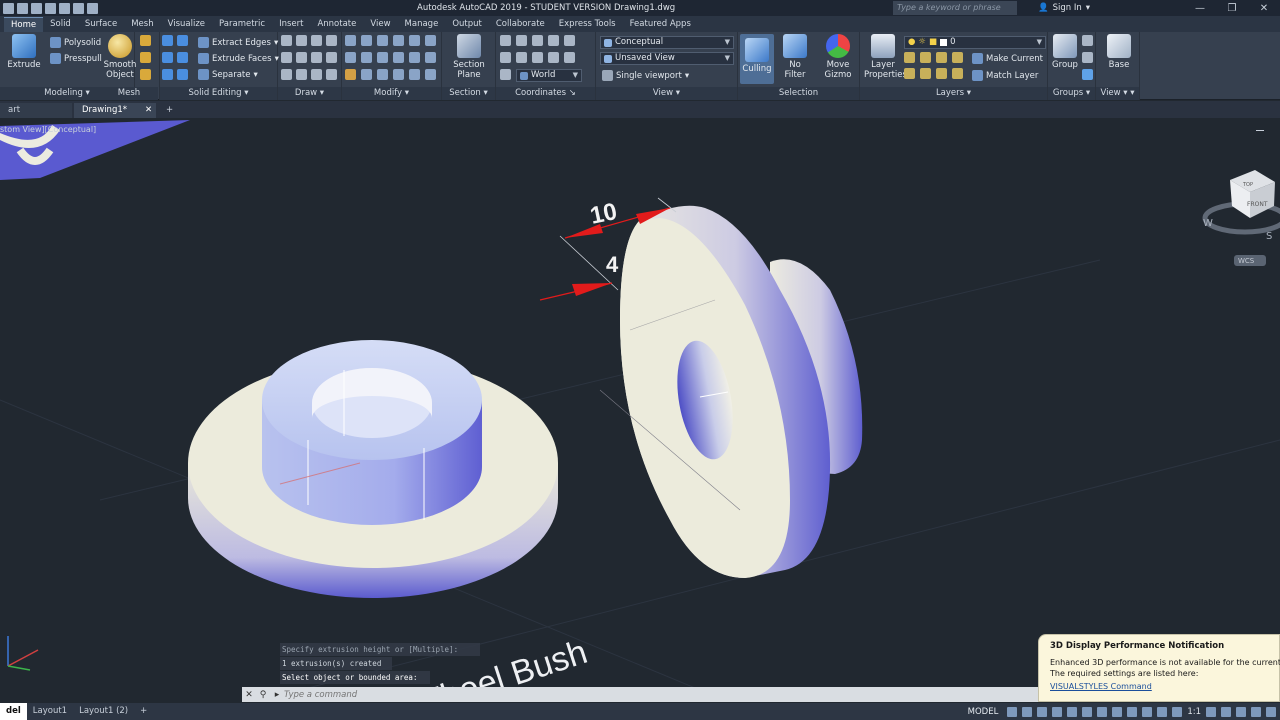 This screenshot has height=720, width=1280. I want to click on spline-icon, so click(331, 40).